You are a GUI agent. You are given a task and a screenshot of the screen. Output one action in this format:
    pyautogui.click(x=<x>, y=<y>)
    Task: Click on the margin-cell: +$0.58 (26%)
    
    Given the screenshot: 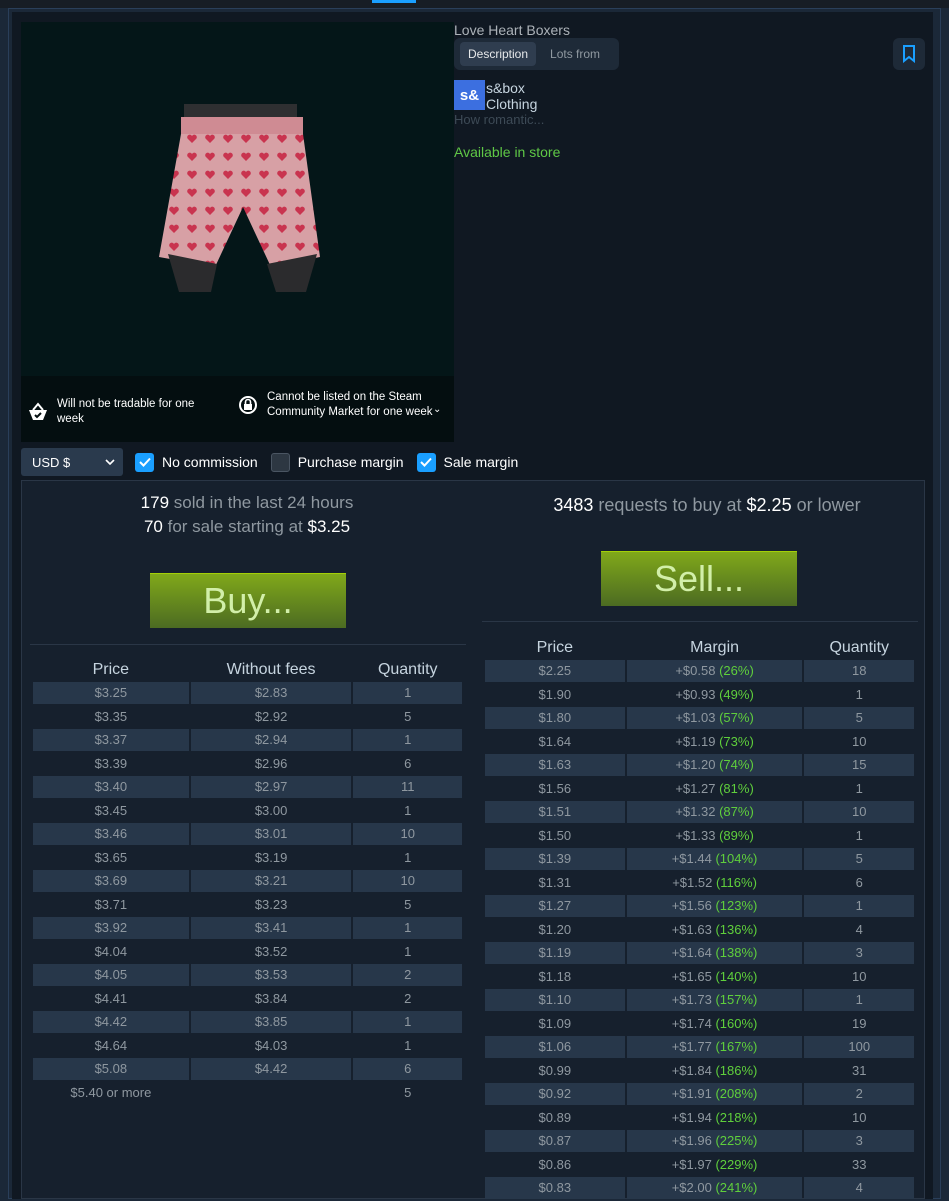 What is the action you would take?
    pyautogui.click(x=714, y=671)
    